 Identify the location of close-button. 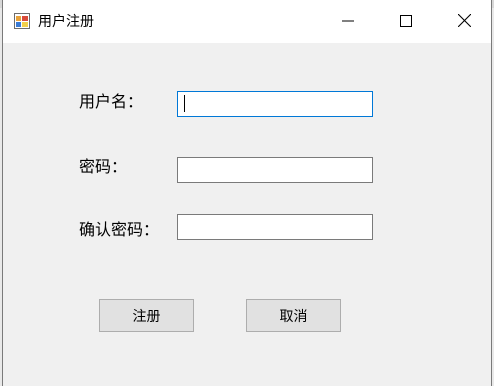
(464, 21).